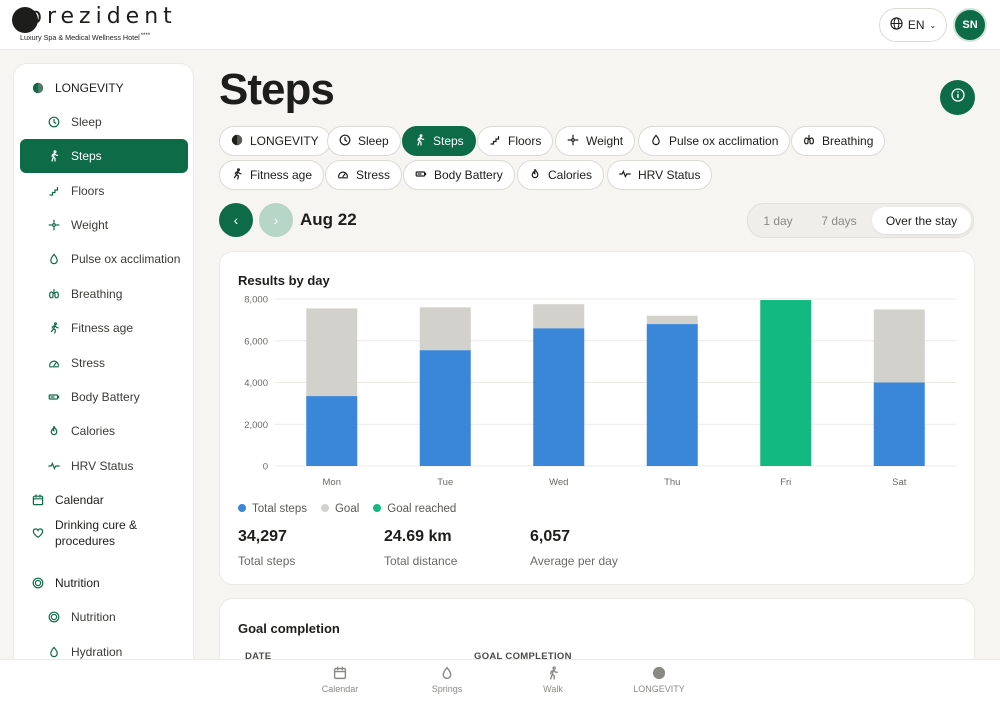 Image resolution: width=1000 pixels, height=703 pixels. Describe the element at coordinates (561, 175) in the screenshot. I see `chip-calories: Calories` at that location.